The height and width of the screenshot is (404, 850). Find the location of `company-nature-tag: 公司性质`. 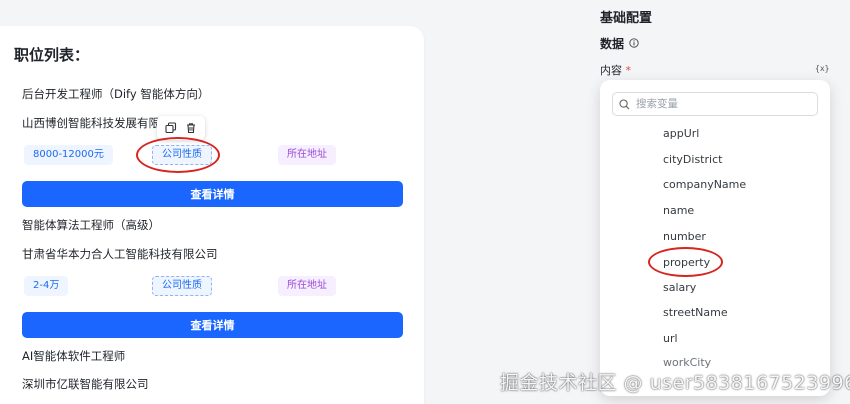

company-nature-tag: 公司性质 is located at coordinates (182, 286).